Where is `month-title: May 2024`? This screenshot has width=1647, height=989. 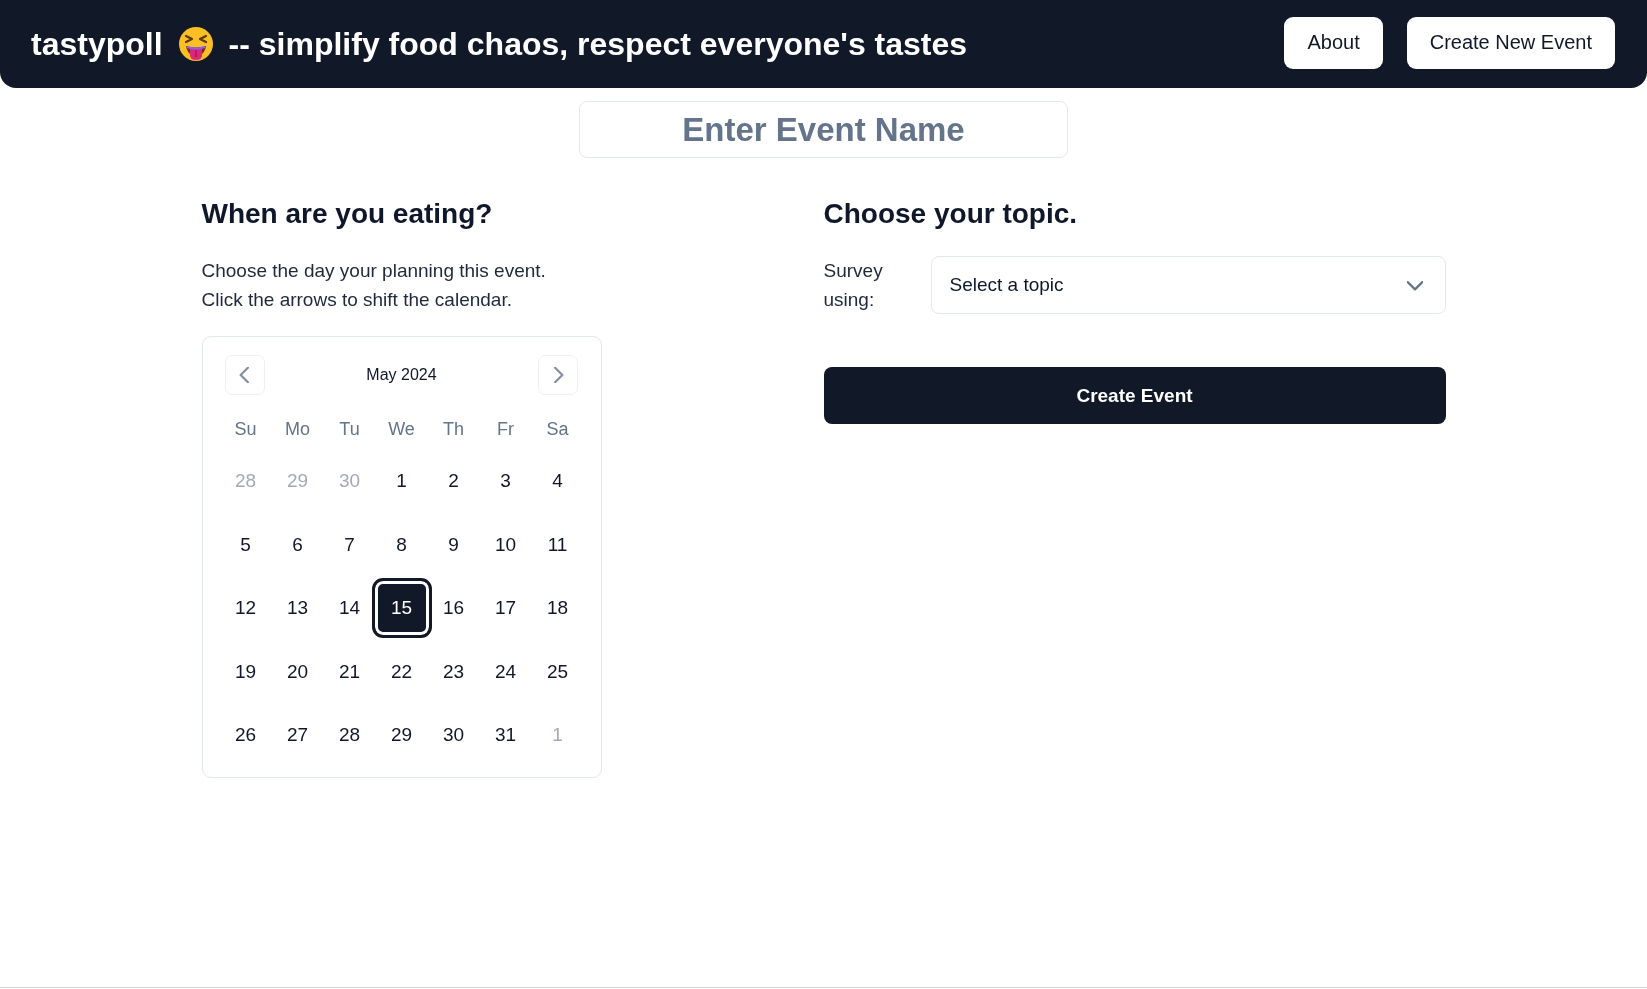
month-title: May 2024 is located at coordinates (401, 375).